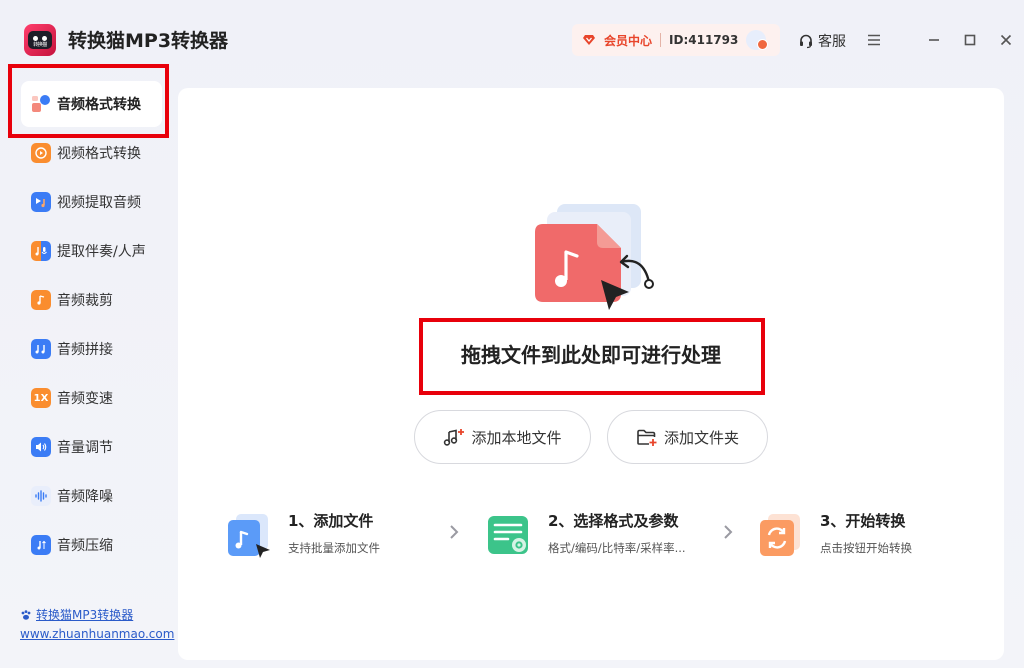 This screenshot has width=1024, height=668. Describe the element at coordinates (334, 548) in the screenshot. I see `step-desc: 支持批量添加文件` at that location.